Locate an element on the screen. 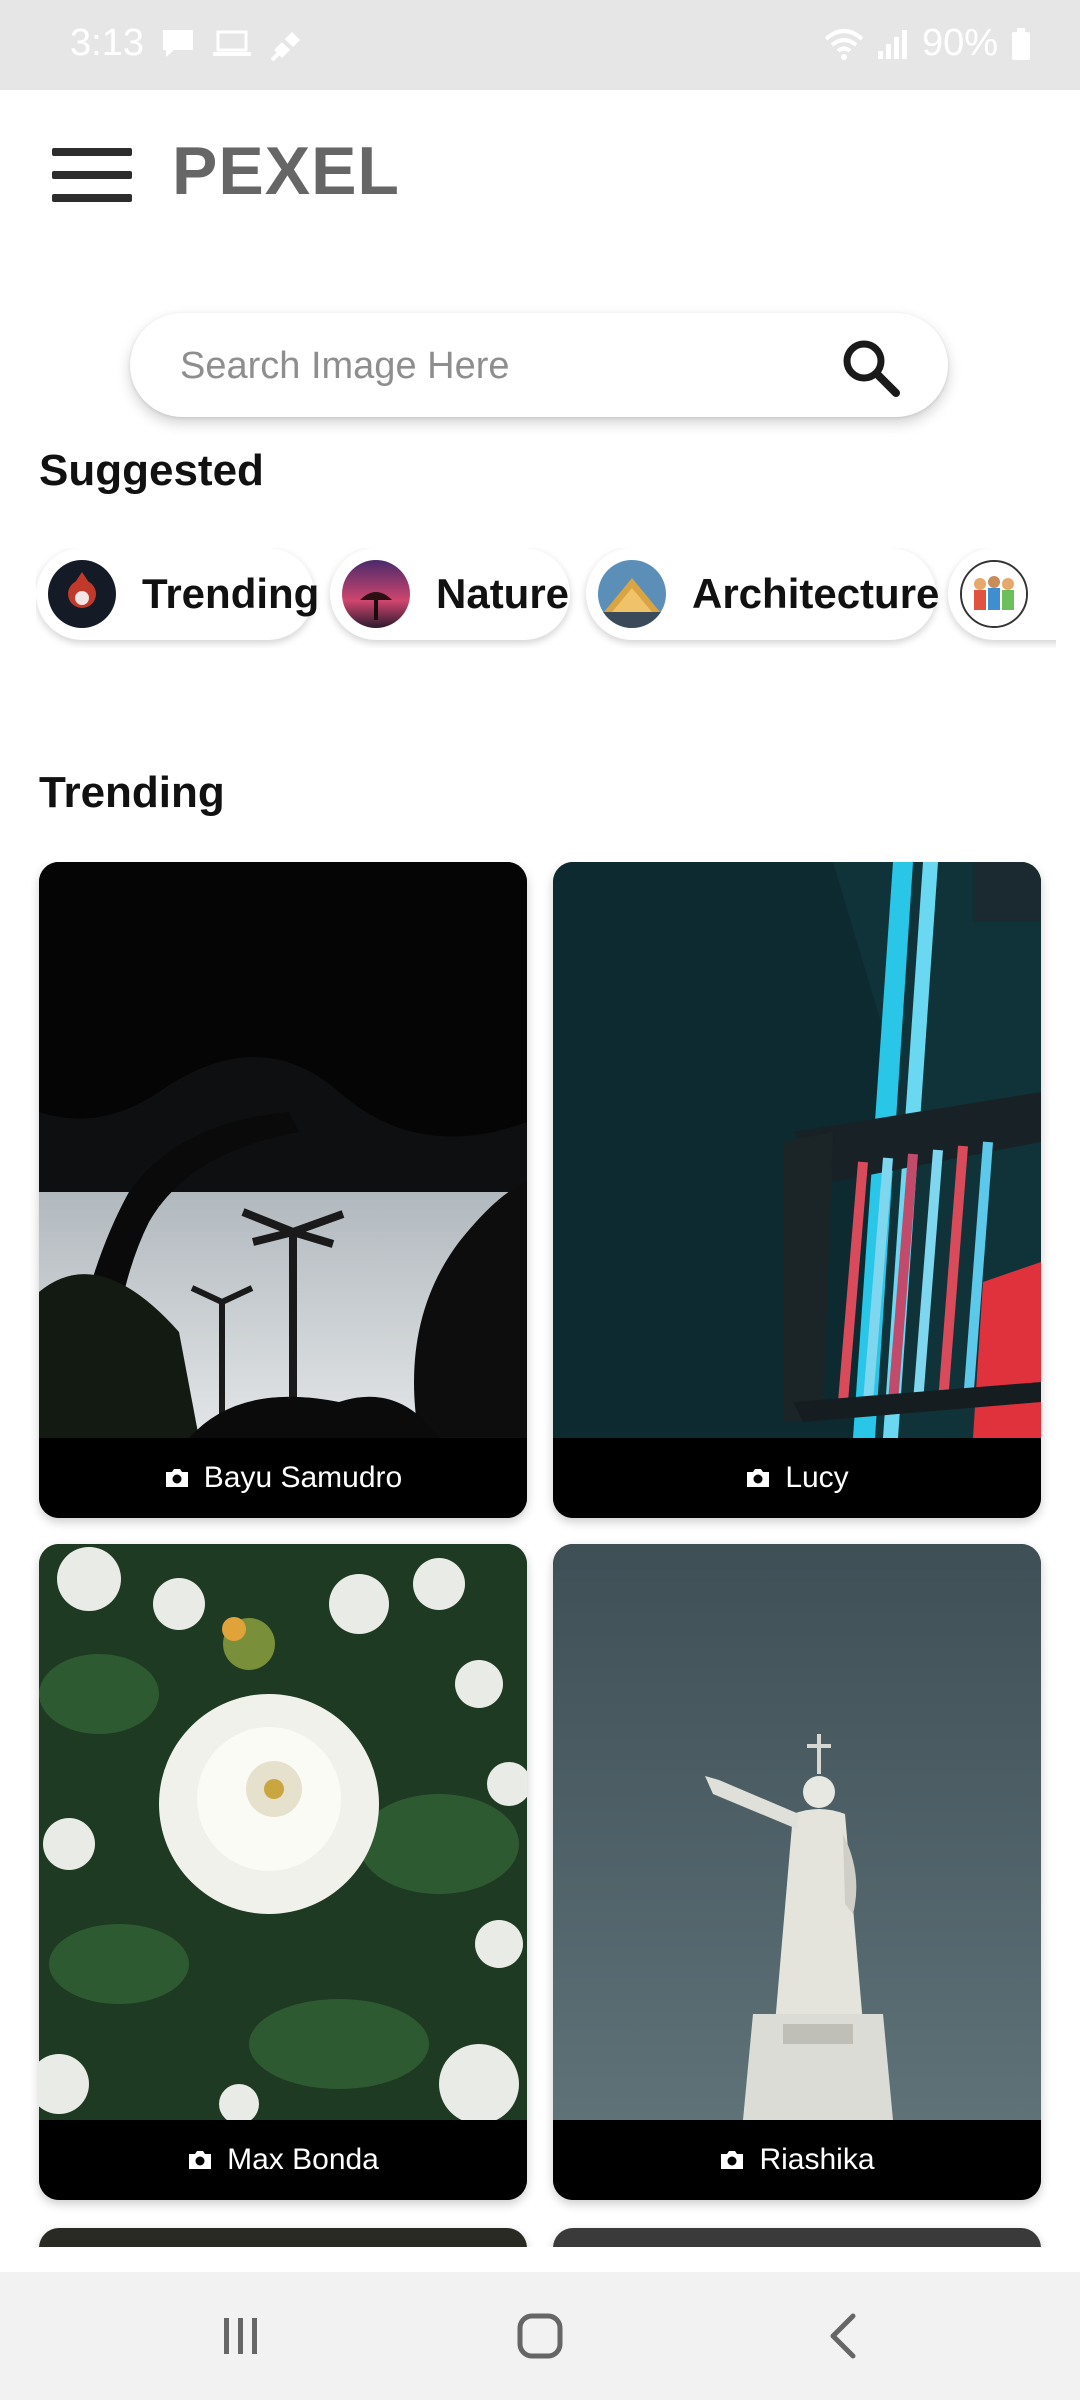 This screenshot has height=2400, width=1080. battery-icon is located at coordinates (1021, 43).